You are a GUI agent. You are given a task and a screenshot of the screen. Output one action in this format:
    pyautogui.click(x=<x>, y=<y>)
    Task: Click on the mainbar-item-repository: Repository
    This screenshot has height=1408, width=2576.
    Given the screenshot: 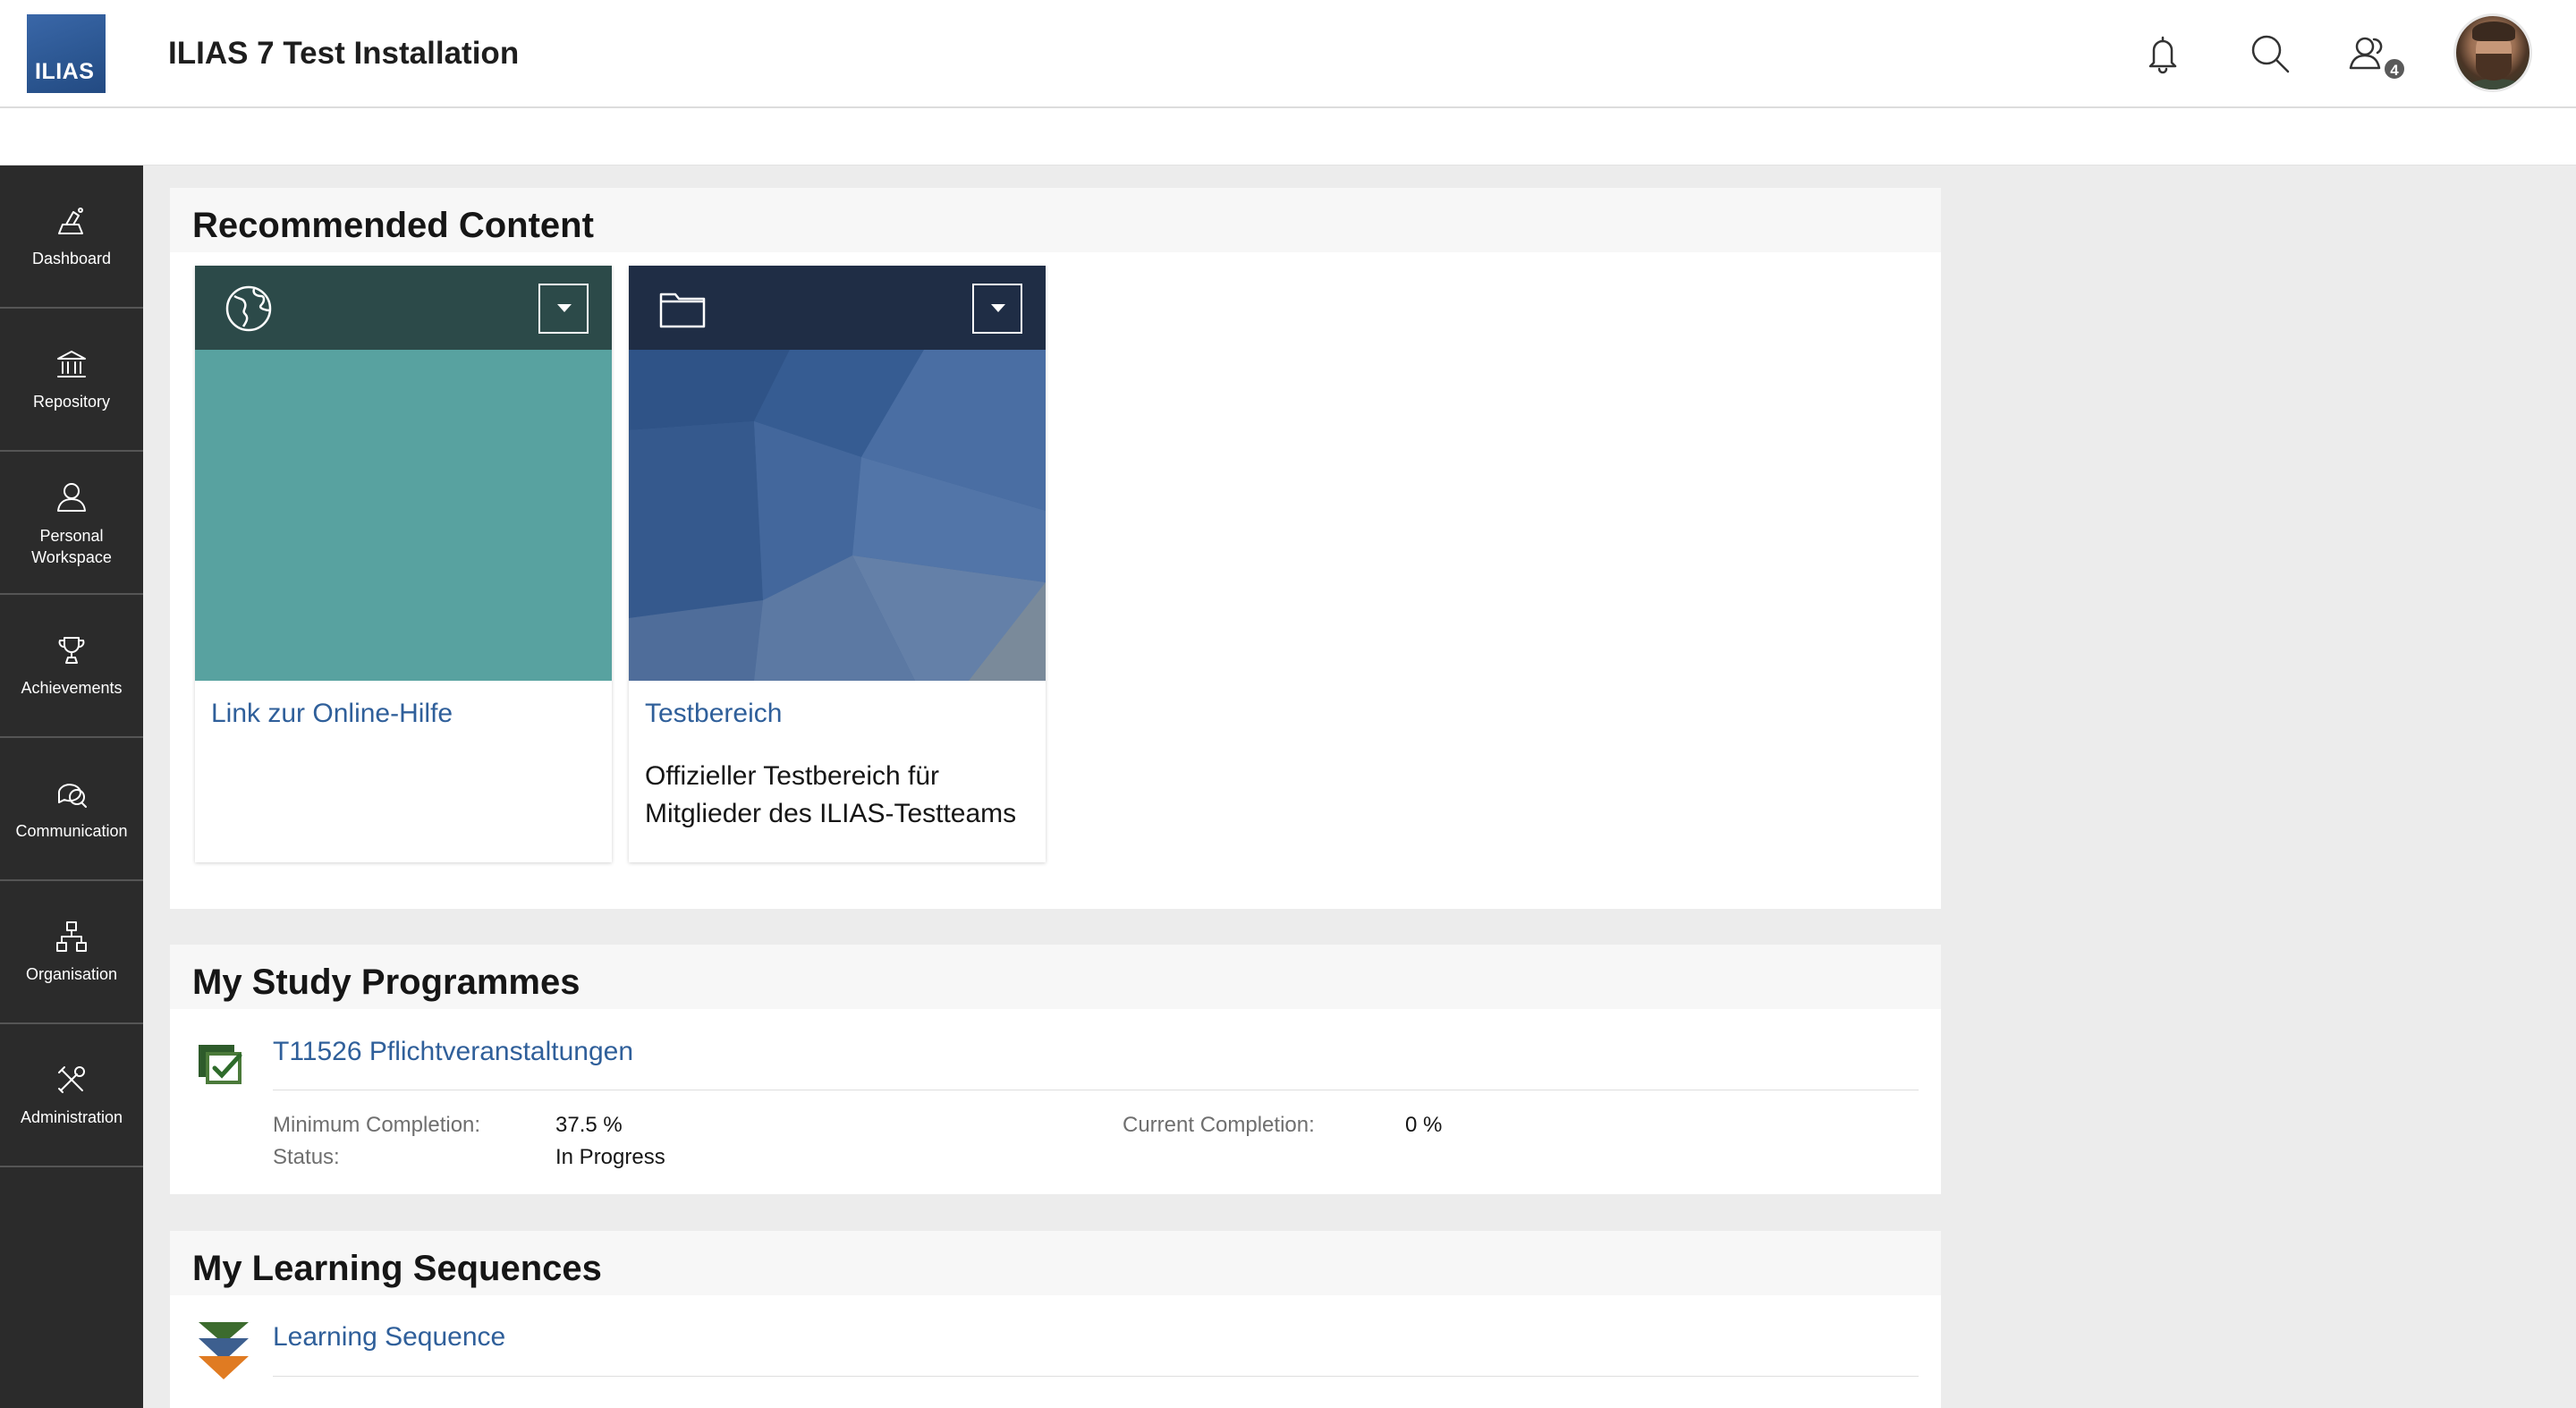 What is the action you would take?
    pyautogui.click(x=71, y=380)
    